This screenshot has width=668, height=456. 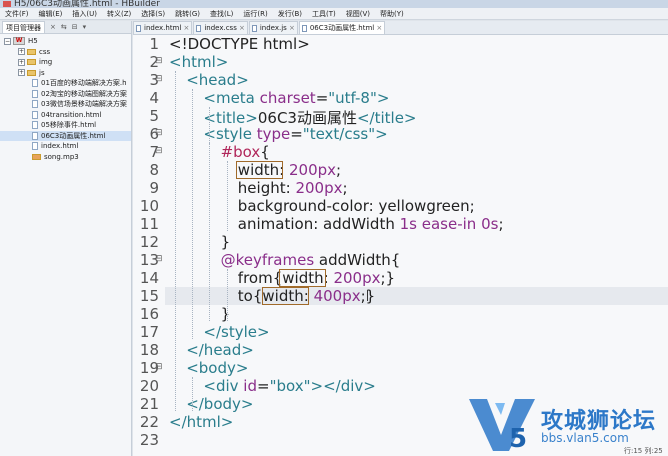 What do you see at coordinates (17, 14) in the screenshot?
I see `menu-item: 文件(F)` at bounding box center [17, 14].